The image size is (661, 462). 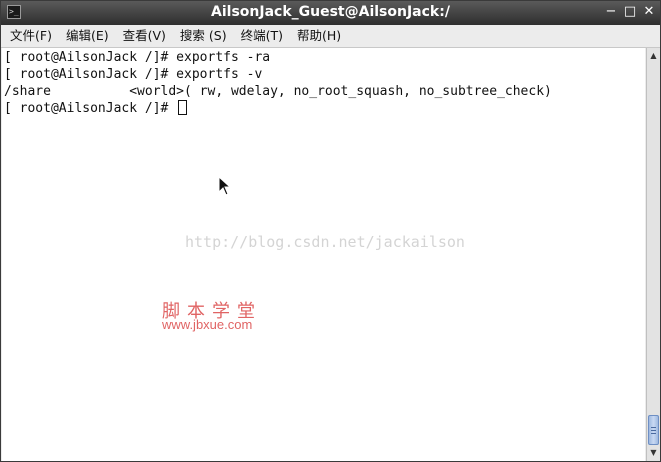 What do you see at coordinates (183, 107) in the screenshot?
I see `text-cursor` at bounding box center [183, 107].